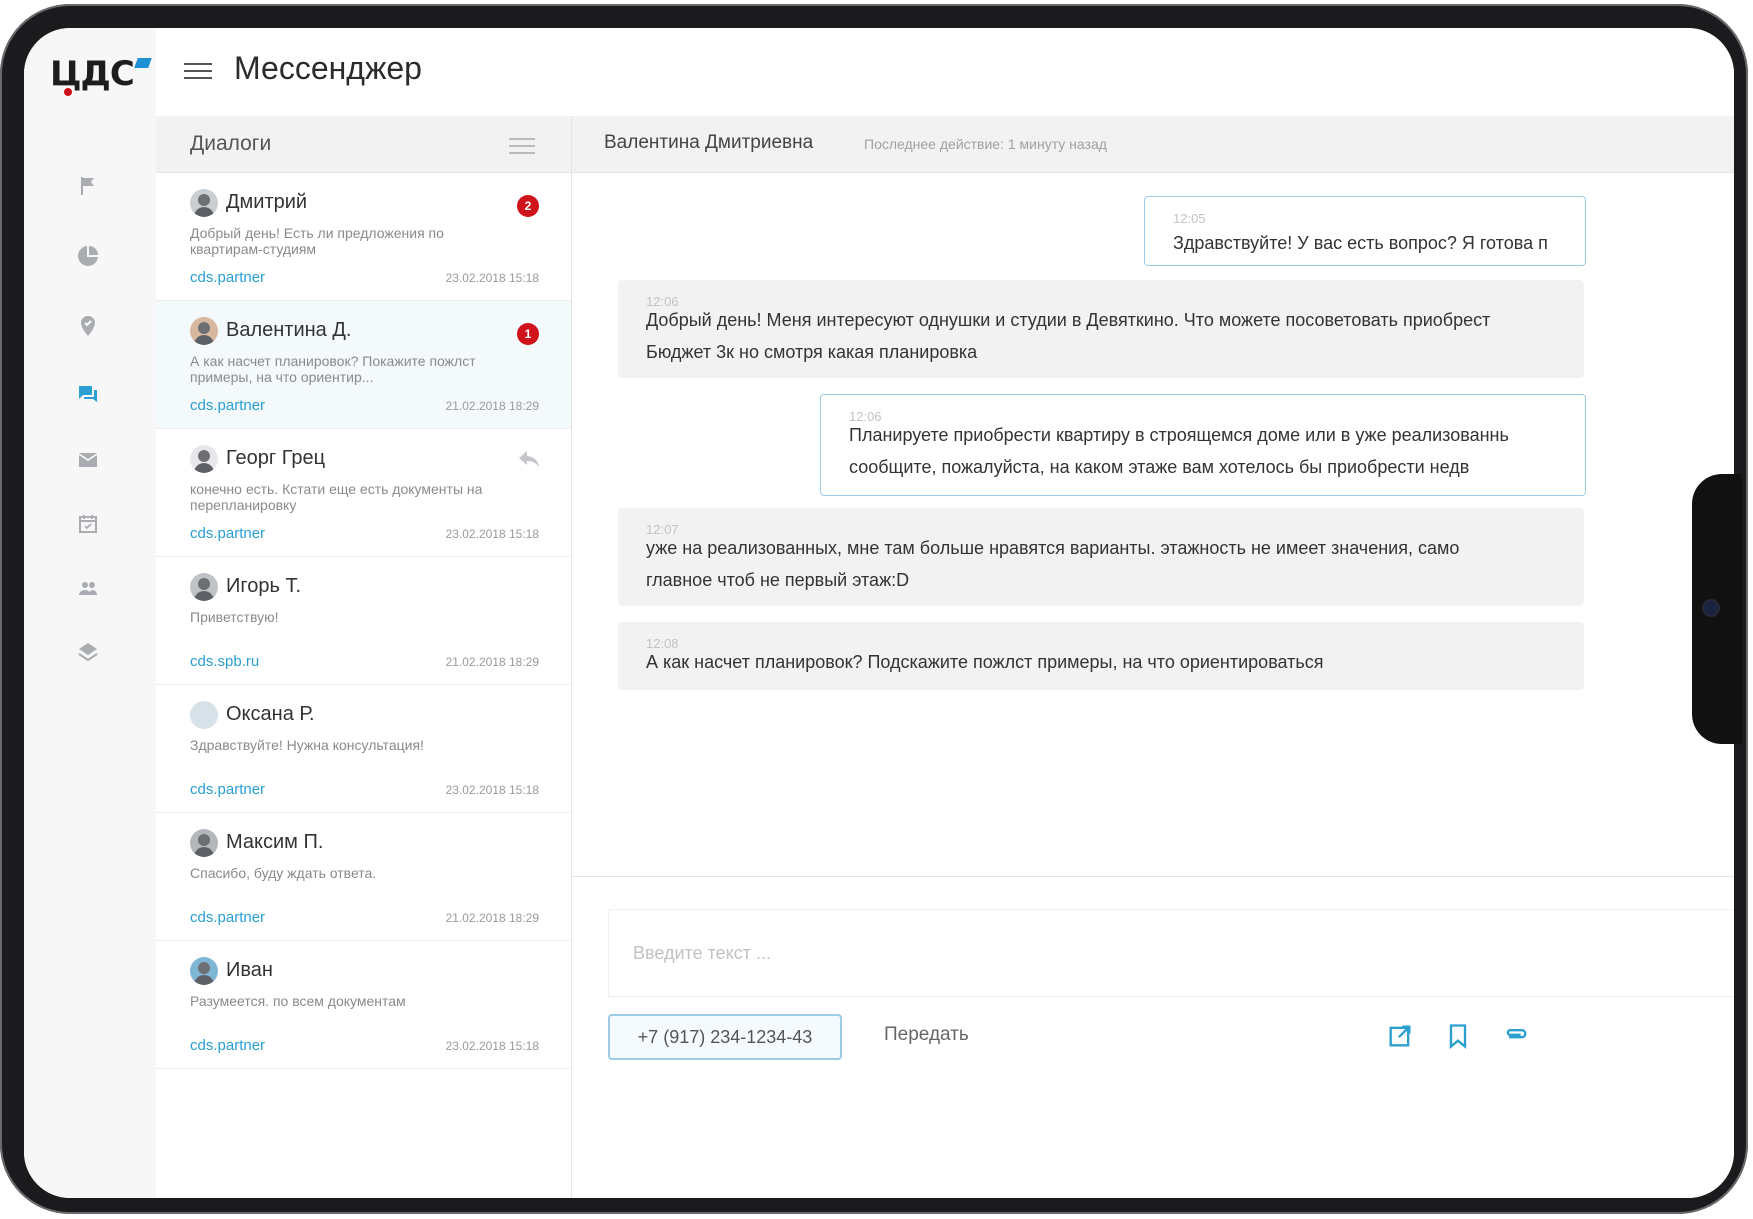 Image resolution: width=1753 pixels, height=1219 pixels. Describe the element at coordinates (249, 970) in the screenshot. I see `dialog-name: Иван` at that location.